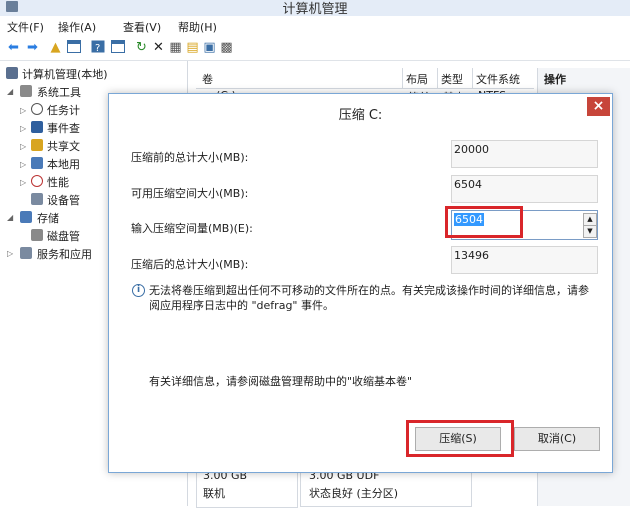 Image resolution: width=630 pixels, height=508 pixels. Describe the element at coordinates (557, 439) in the screenshot. I see `cancel-button: 取消(C)` at that location.